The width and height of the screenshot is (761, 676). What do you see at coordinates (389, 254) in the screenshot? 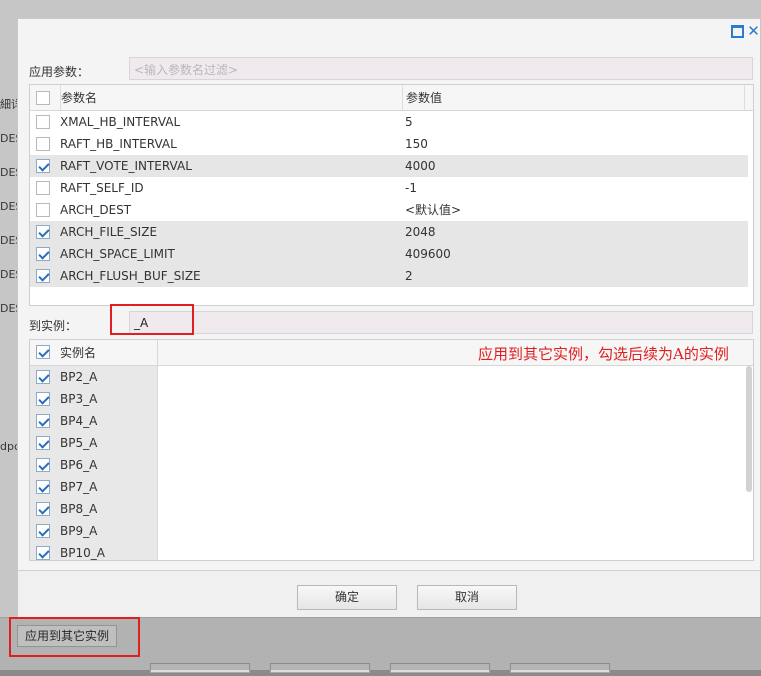
I see `param-row: ARCH_SPACE_LIMIT 409600` at bounding box center [389, 254].